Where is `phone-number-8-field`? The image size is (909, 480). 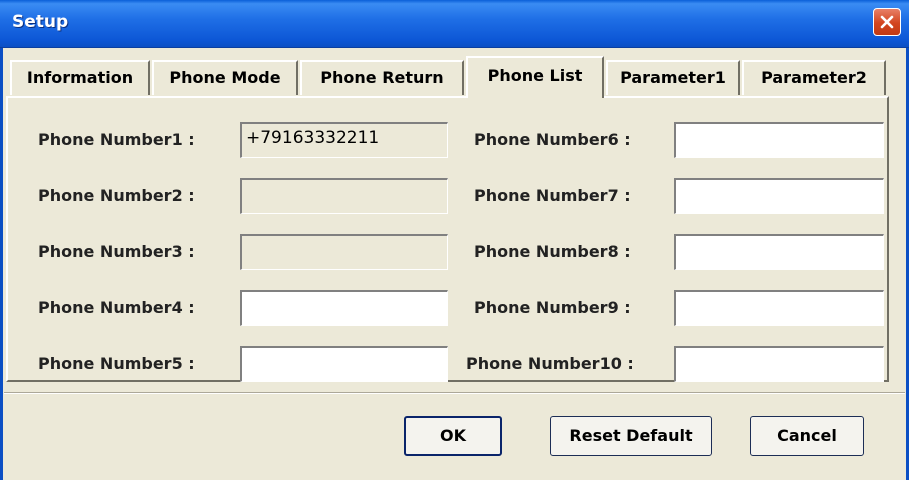 phone-number-8-field is located at coordinates (779, 252).